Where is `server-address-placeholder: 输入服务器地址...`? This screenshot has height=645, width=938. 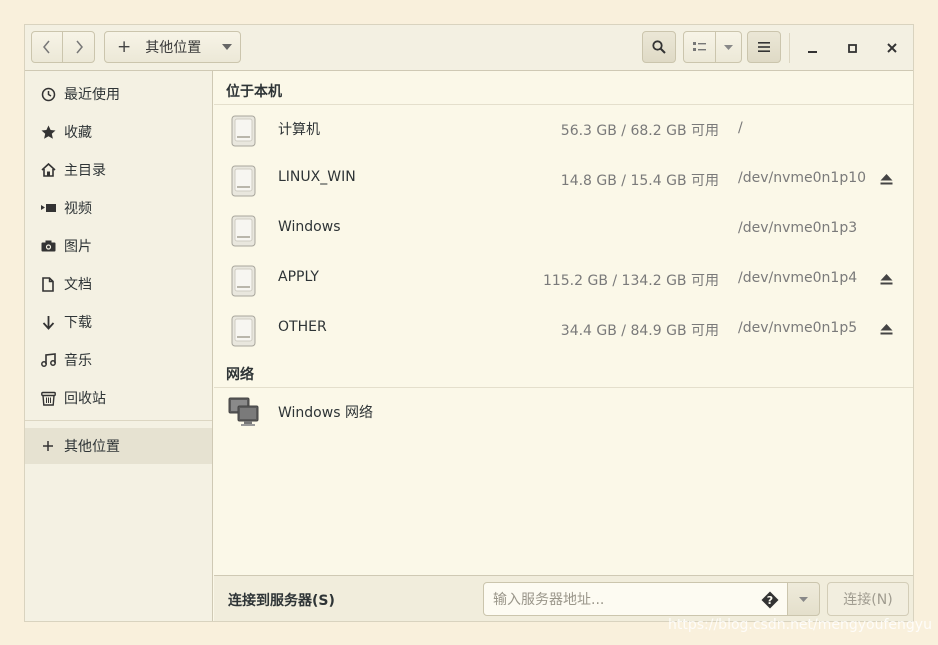 server-address-placeholder: 输入服务器地址... is located at coordinates (549, 600).